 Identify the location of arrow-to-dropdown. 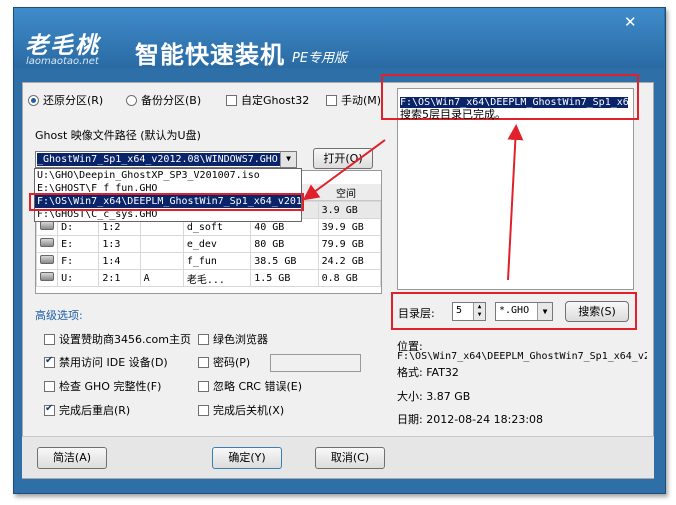
(344, 170).